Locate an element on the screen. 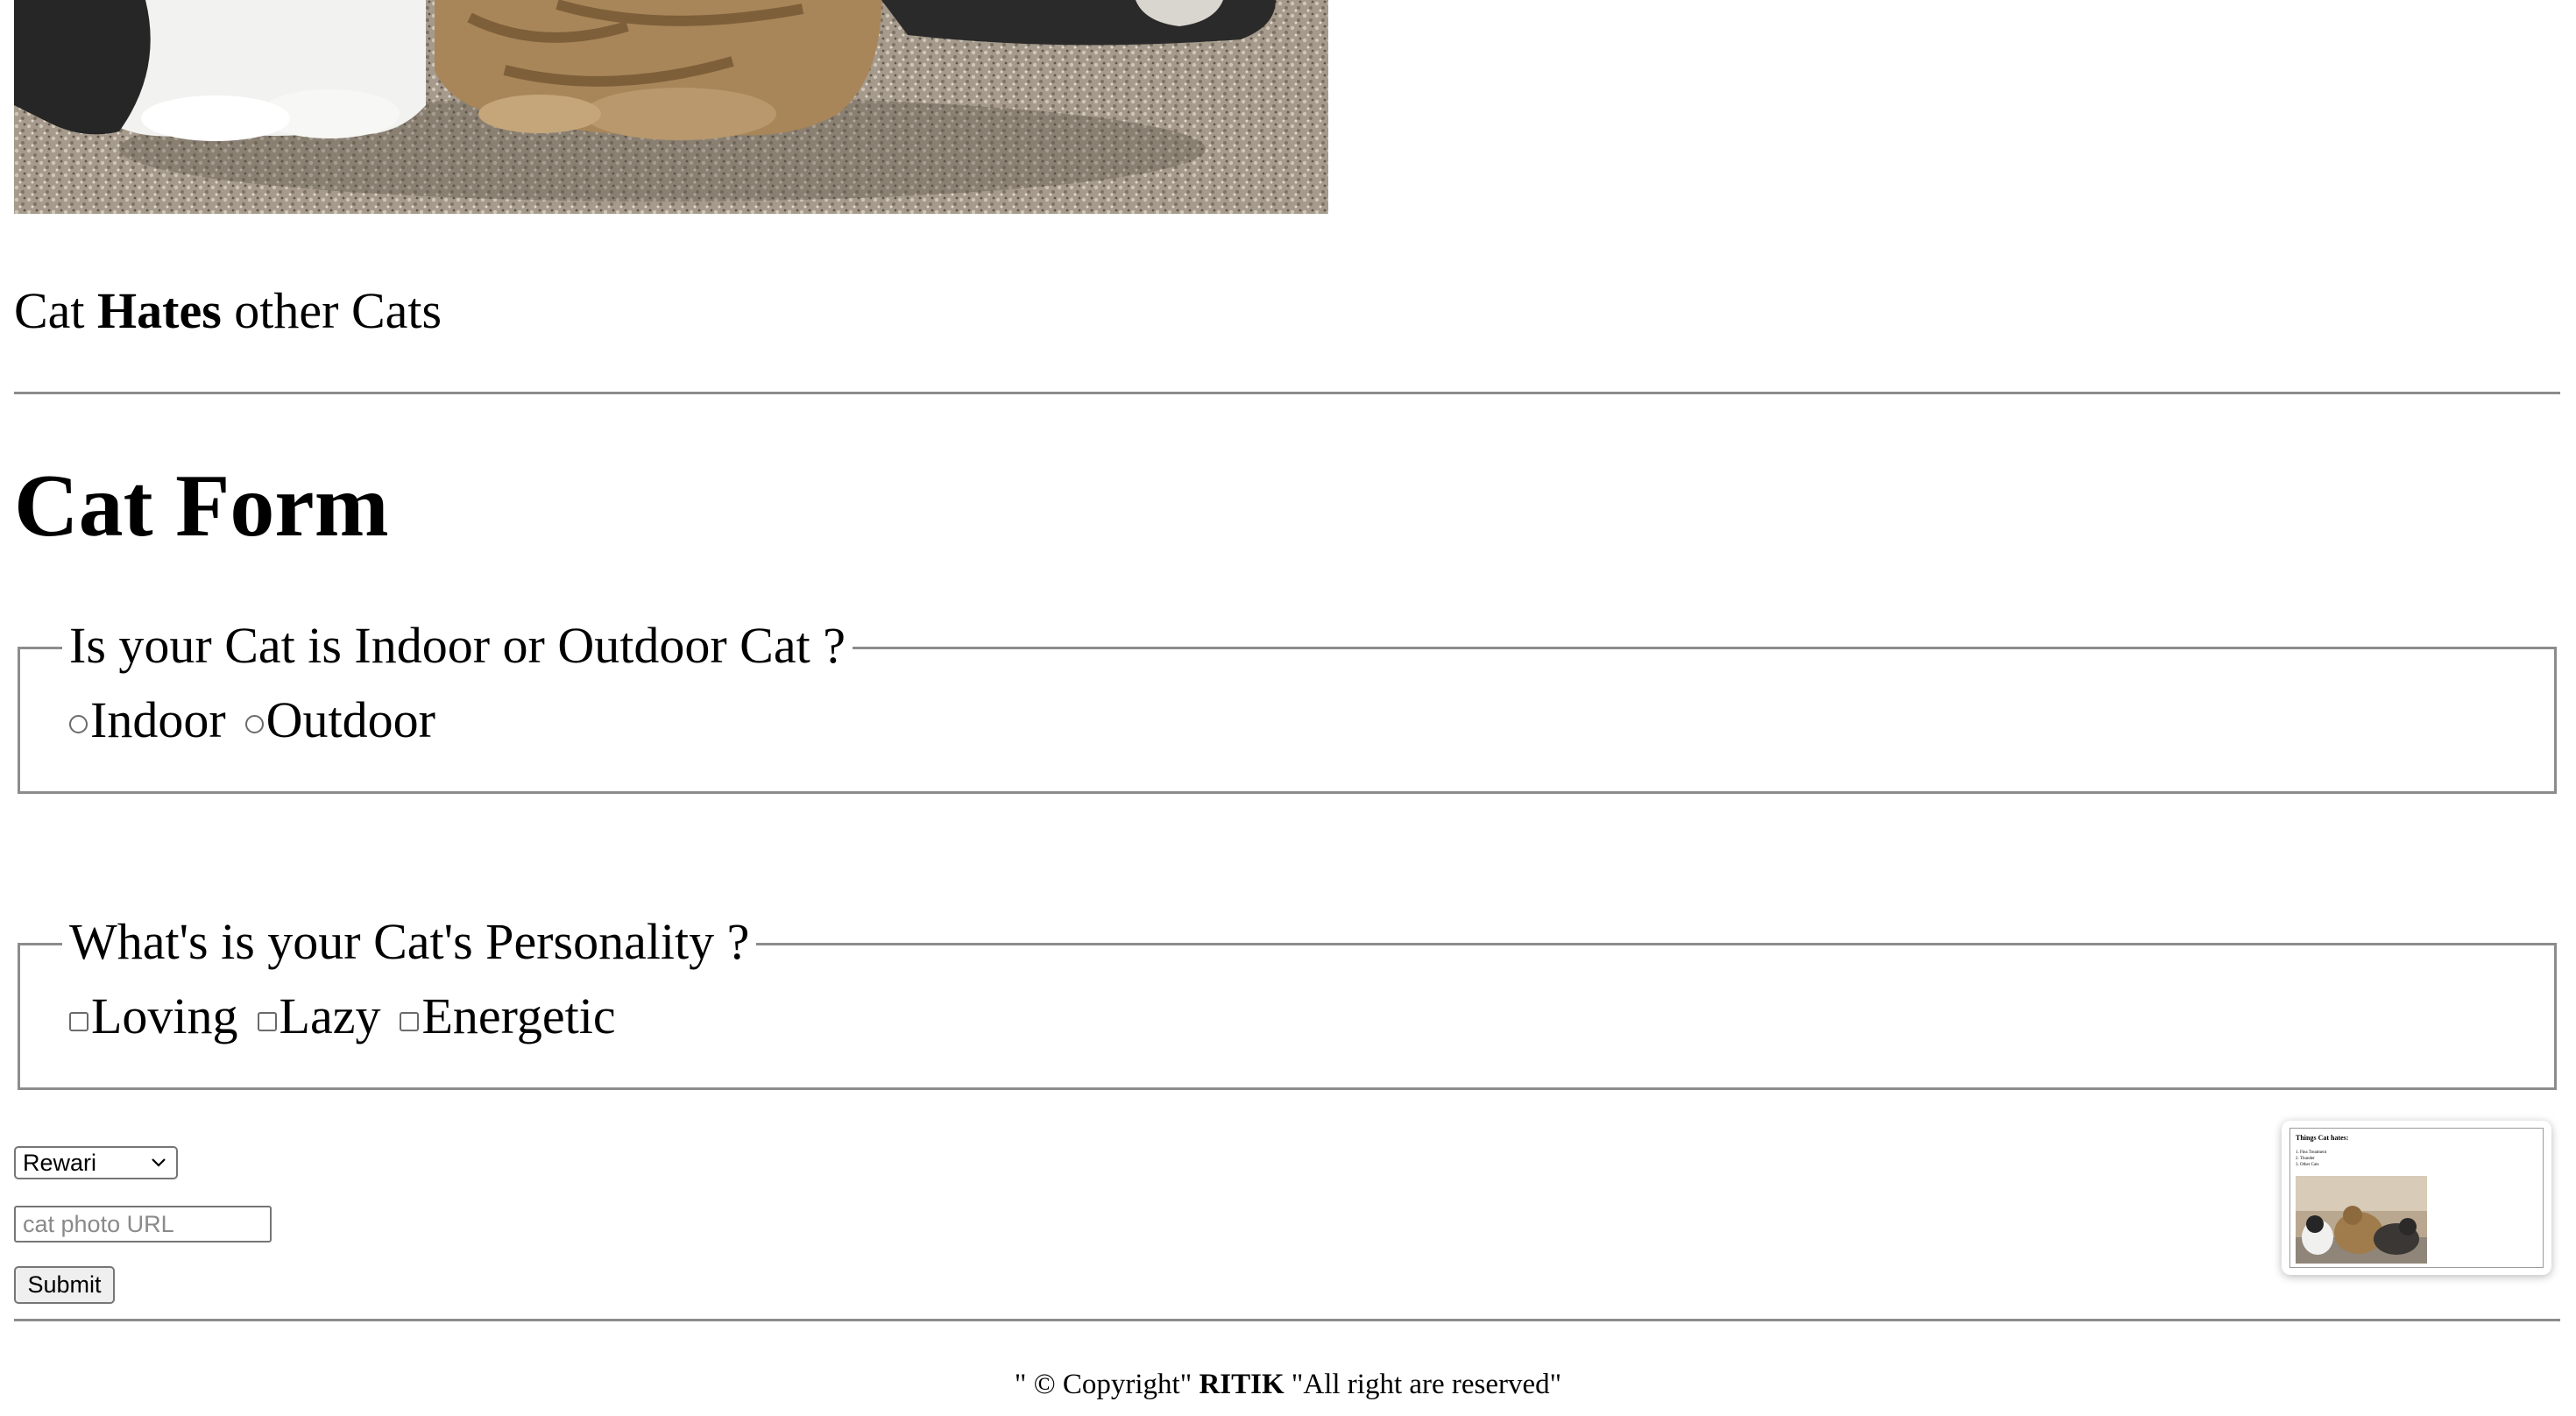  divider-bottom is located at coordinates (1287, 1320).